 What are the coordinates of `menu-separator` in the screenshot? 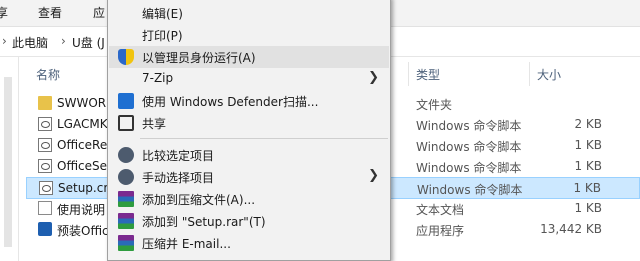 It's located at (264, 138).